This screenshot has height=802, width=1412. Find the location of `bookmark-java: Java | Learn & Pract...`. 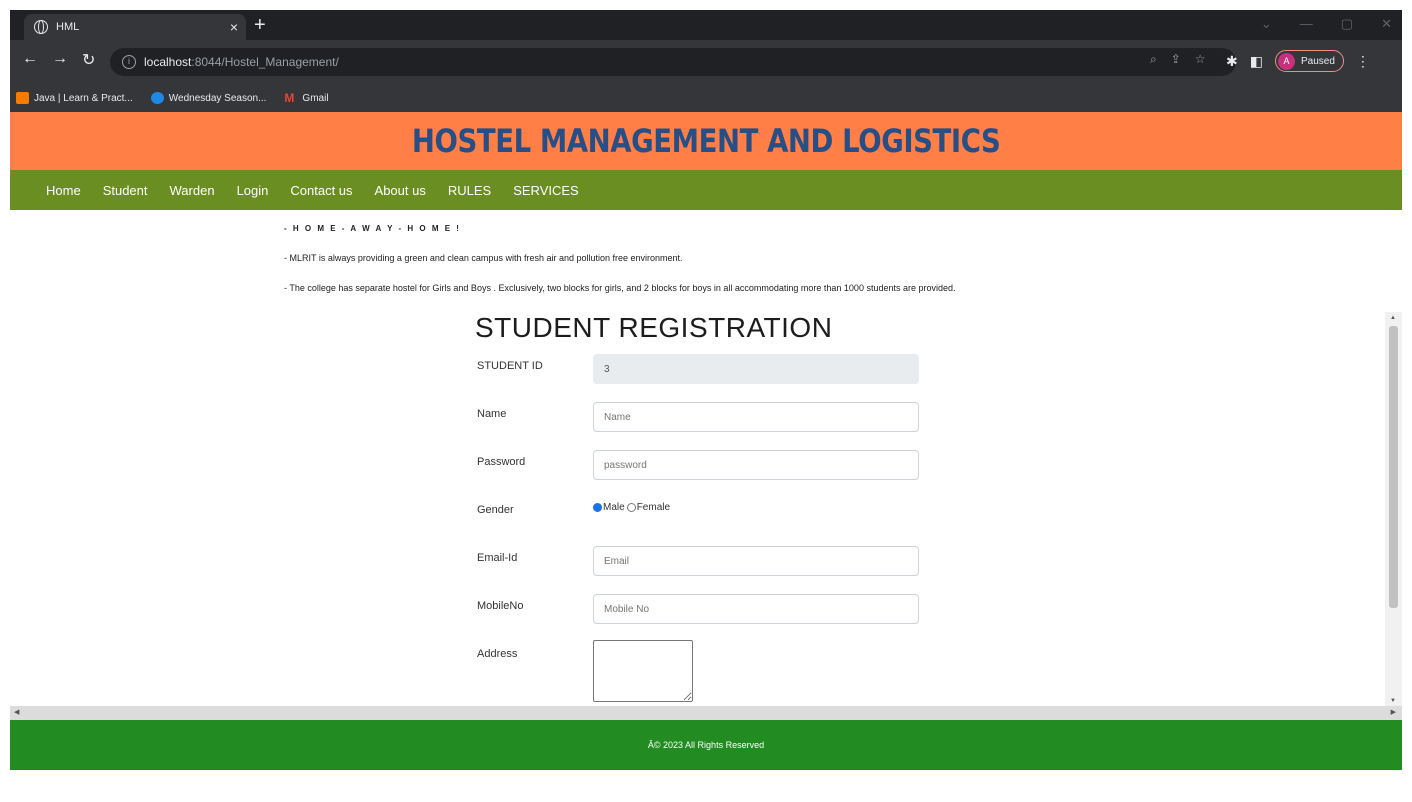

bookmark-java: Java | Learn & Pract... is located at coordinates (74, 98).